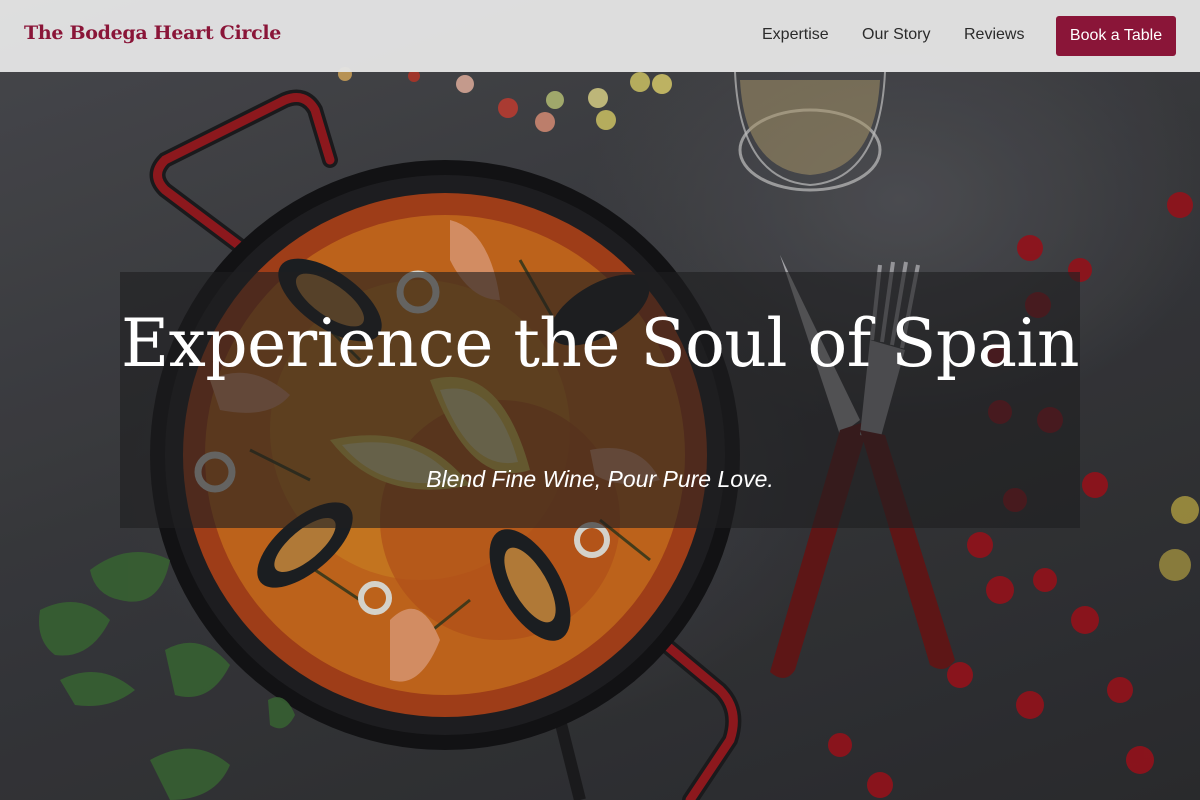 This screenshot has height=800, width=1200. What do you see at coordinates (994, 35) in the screenshot?
I see `nav-link-reviews: Reviews` at bounding box center [994, 35].